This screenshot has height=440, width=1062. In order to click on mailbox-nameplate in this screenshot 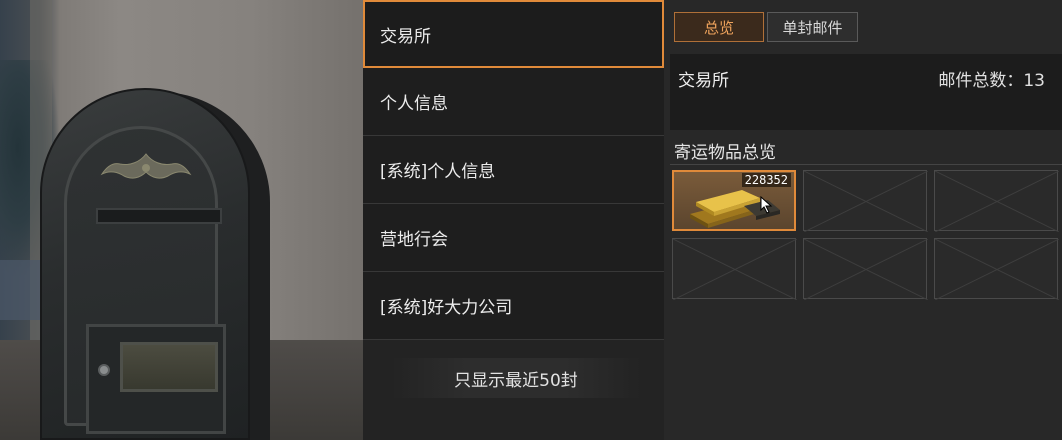, I will do `click(169, 367)`.